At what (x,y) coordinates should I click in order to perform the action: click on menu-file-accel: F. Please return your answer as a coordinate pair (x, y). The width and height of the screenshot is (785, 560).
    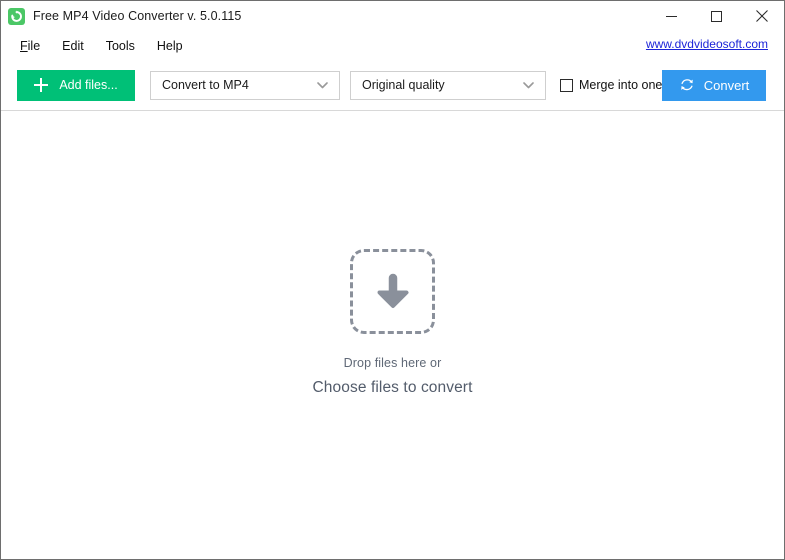
    Looking at the image, I should click on (24, 45).